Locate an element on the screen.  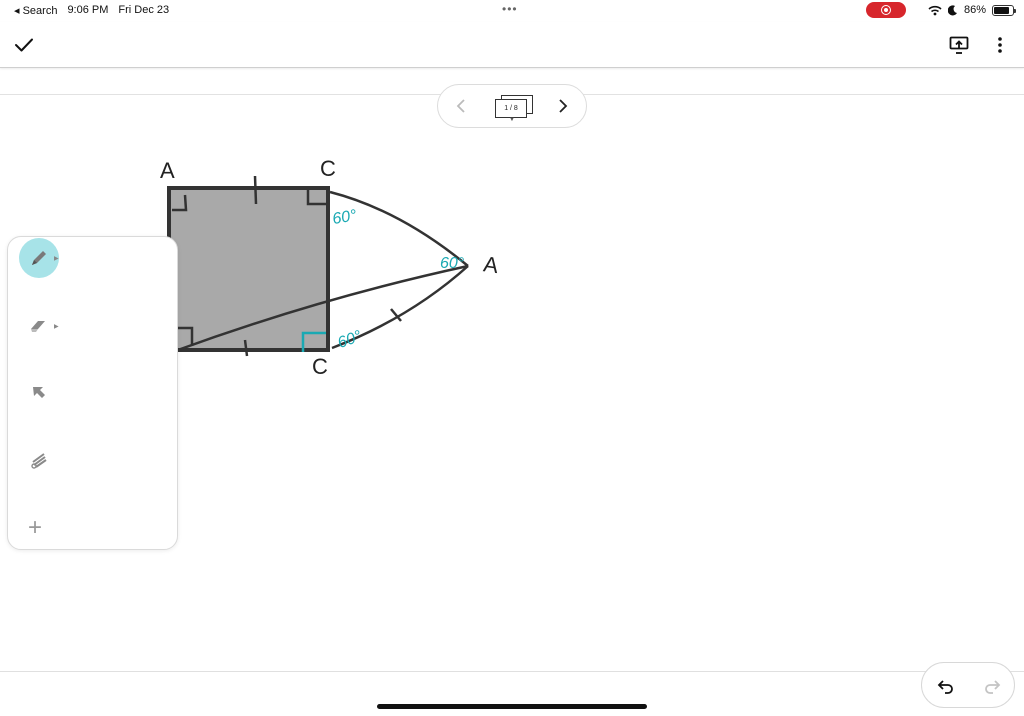
redo-icon is located at coordinates (993, 687).